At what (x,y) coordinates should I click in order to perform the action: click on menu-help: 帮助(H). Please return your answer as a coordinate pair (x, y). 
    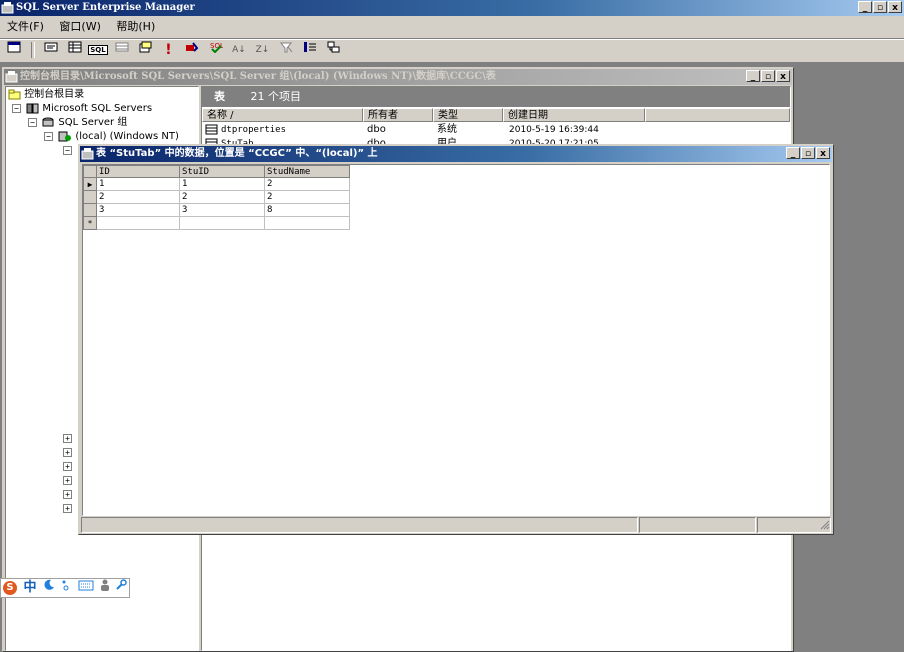
    Looking at the image, I should click on (135, 27).